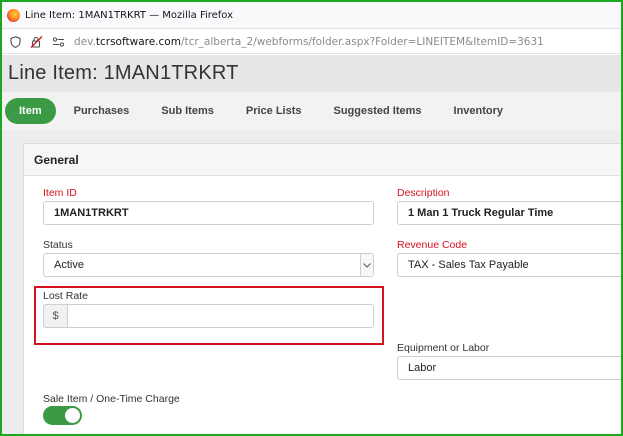  What do you see at coordinates (208, 265) in the screenshot?
I see `status-select: Active` at bounding box center [208, 265].